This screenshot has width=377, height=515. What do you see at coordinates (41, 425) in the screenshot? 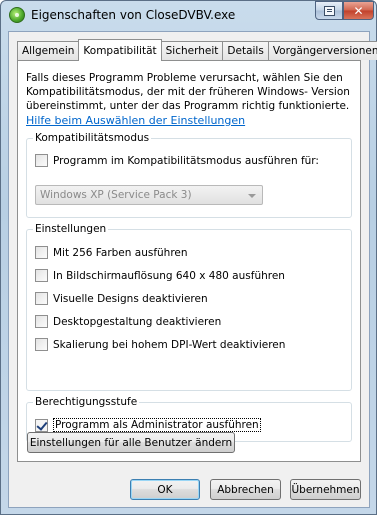
I see `run-as-admin-checkbox` at bounding box center [41, 425].